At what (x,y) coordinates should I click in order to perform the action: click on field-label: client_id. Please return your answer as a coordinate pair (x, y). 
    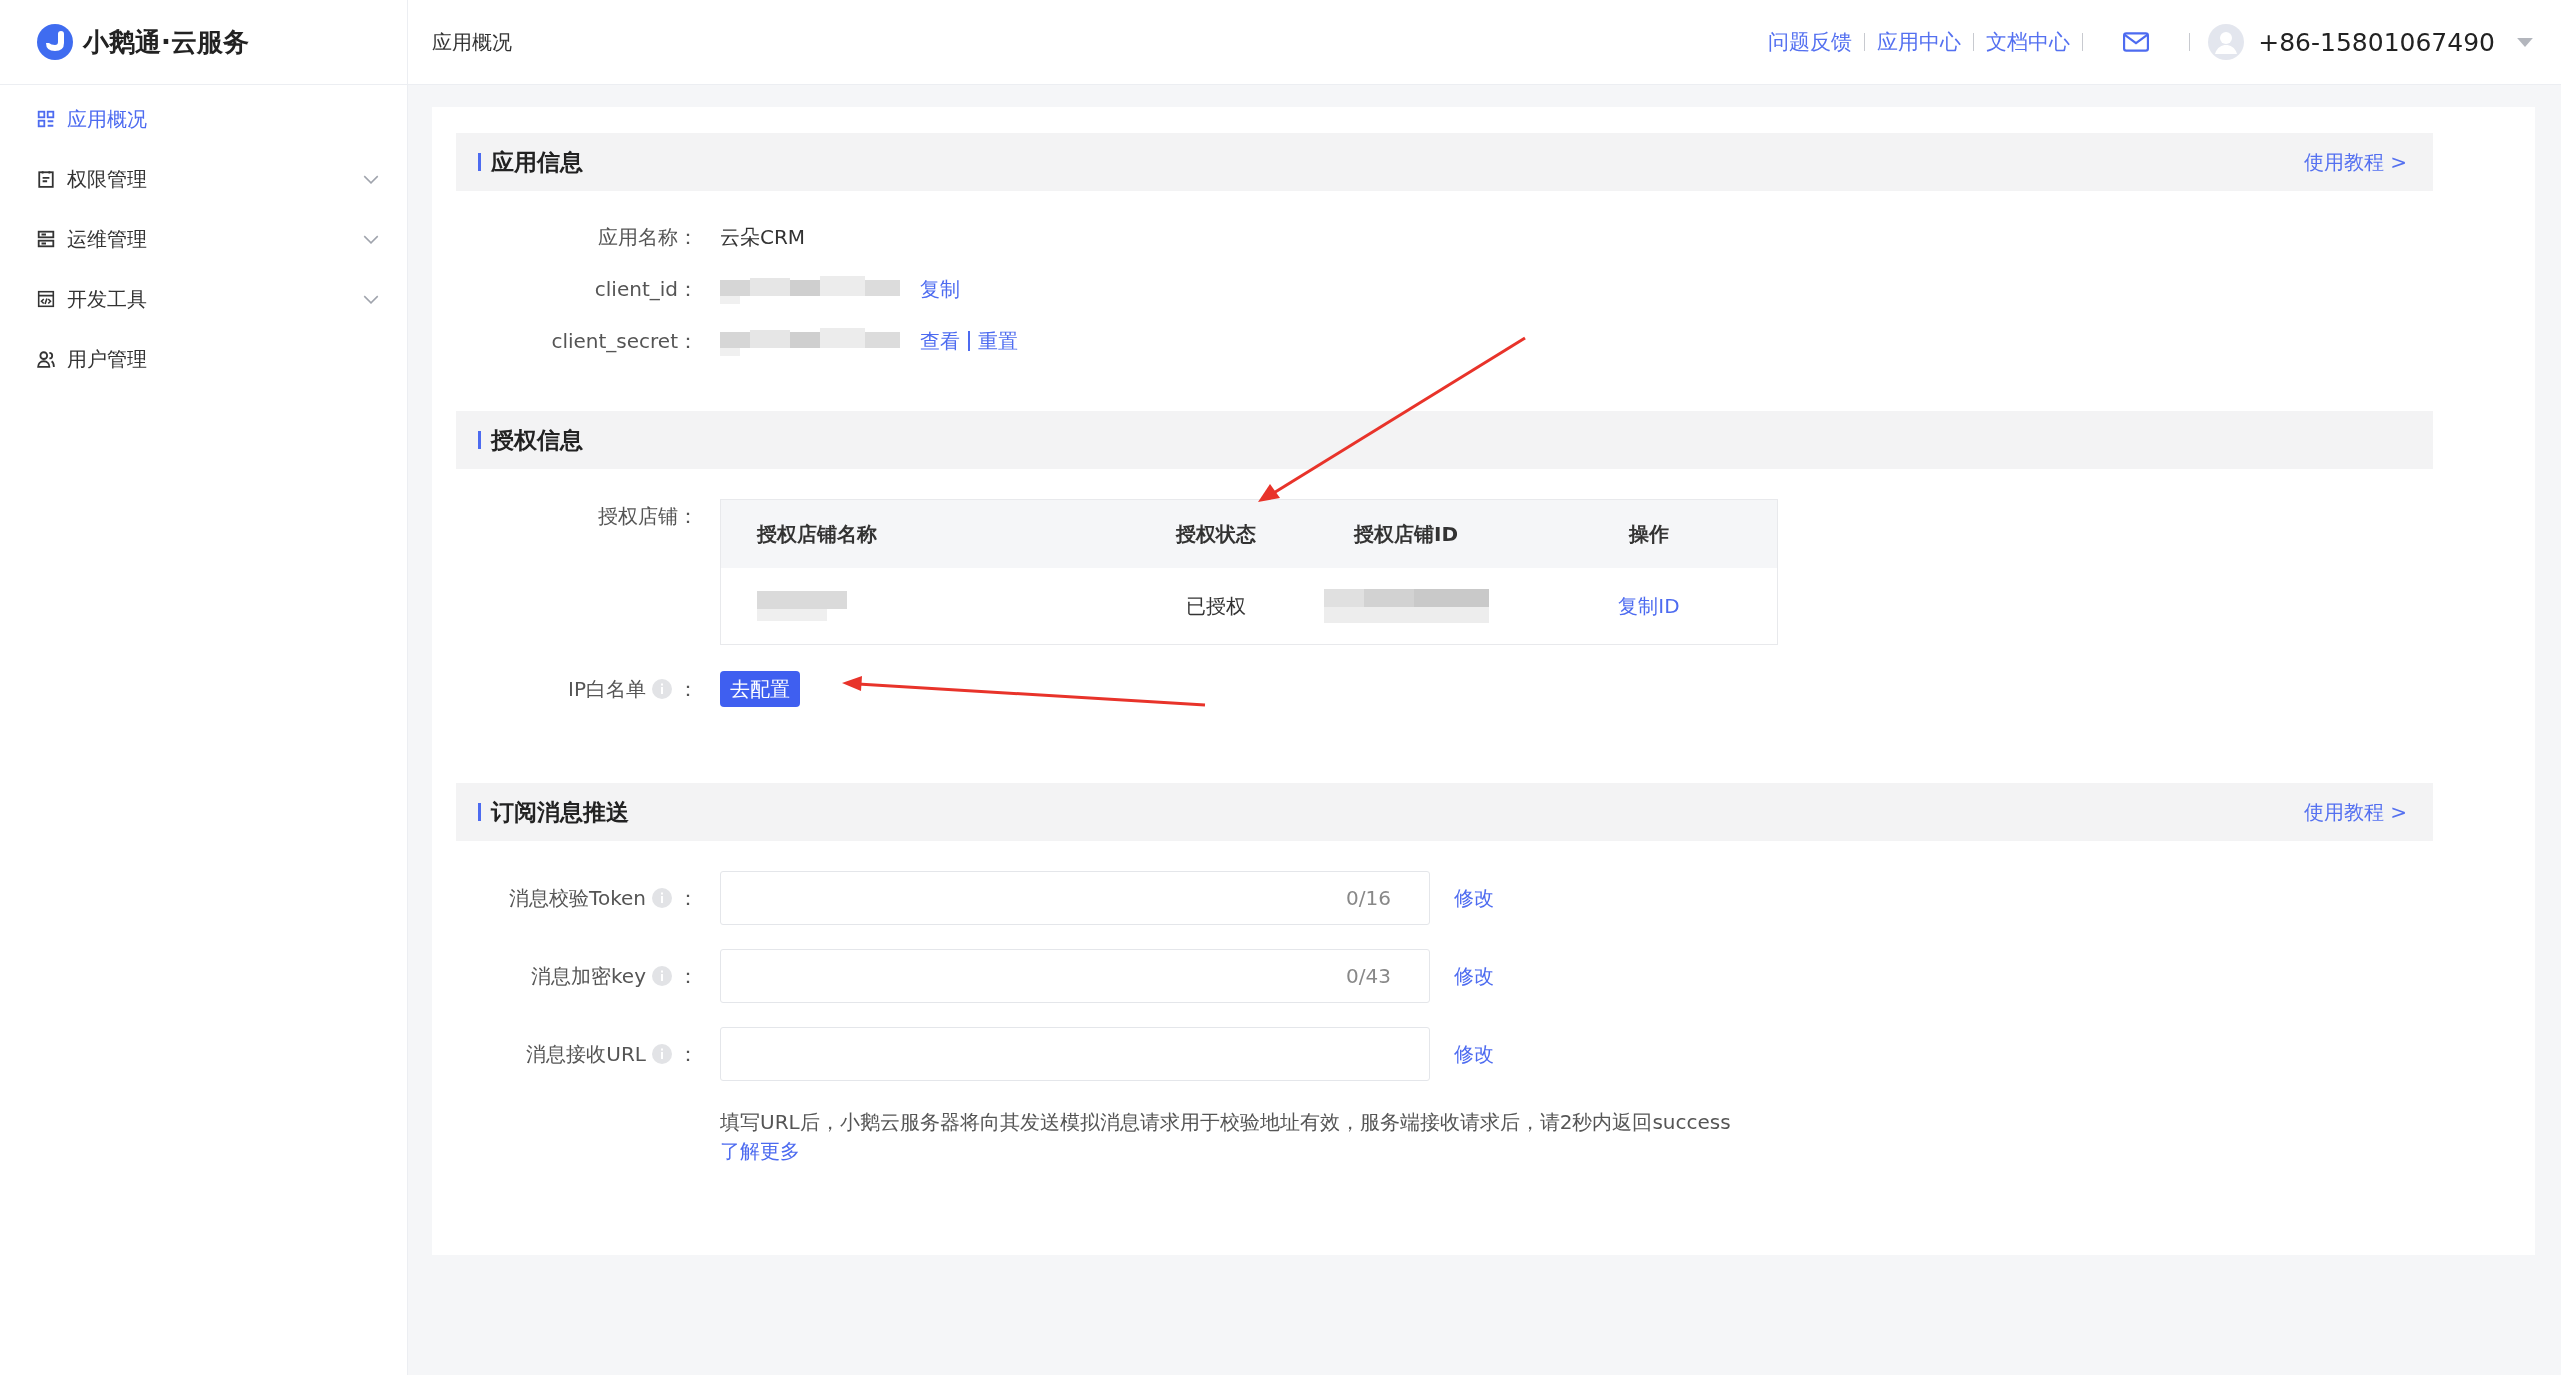
    Looking at the image, I should click on (636, 289).